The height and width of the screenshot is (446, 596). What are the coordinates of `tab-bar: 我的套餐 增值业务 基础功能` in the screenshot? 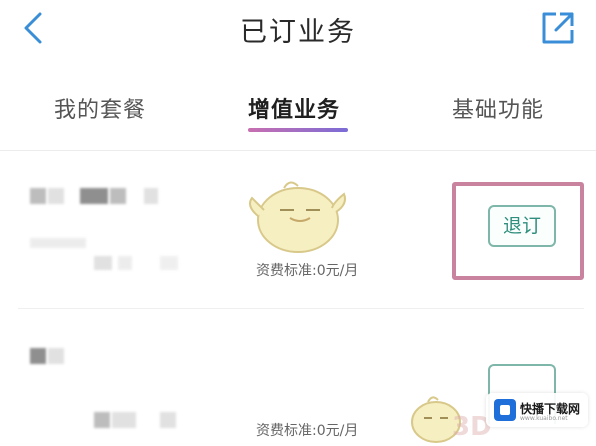 It's located at (298, 112).